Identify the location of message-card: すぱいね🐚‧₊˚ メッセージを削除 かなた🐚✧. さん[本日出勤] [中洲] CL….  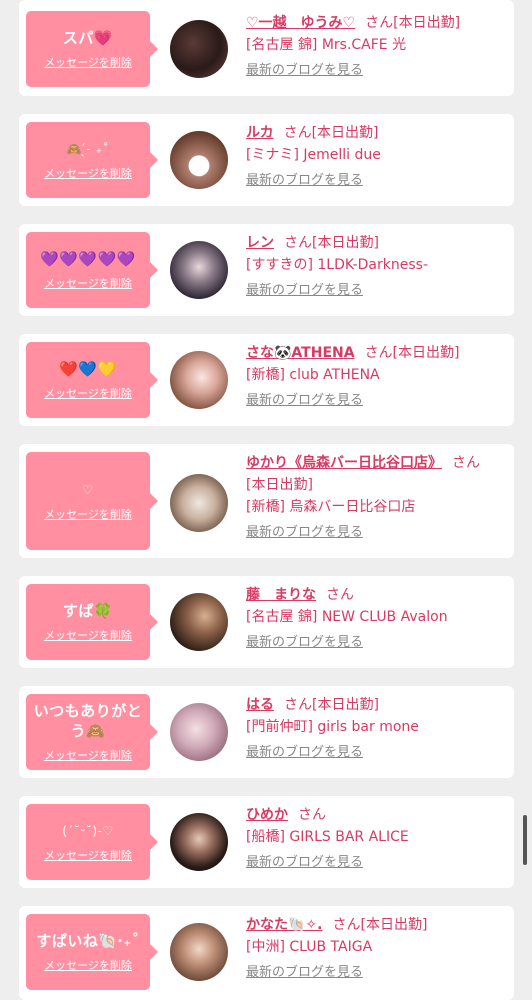
(266, 953).